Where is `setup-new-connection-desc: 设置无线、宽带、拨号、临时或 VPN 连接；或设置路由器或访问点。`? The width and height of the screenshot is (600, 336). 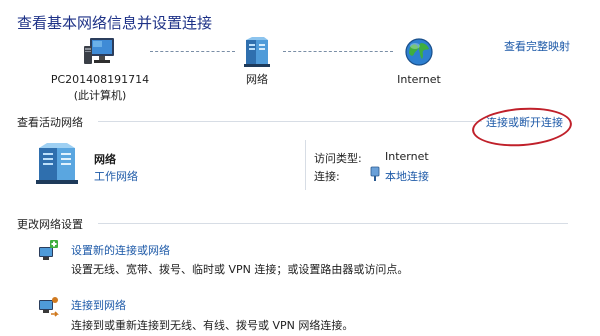
setup-new-connection-desc: 设置无线、宽带、拨号、临时或 VPN 连接；或设置路由器或访问点。 is located at coordinates (240, 269).